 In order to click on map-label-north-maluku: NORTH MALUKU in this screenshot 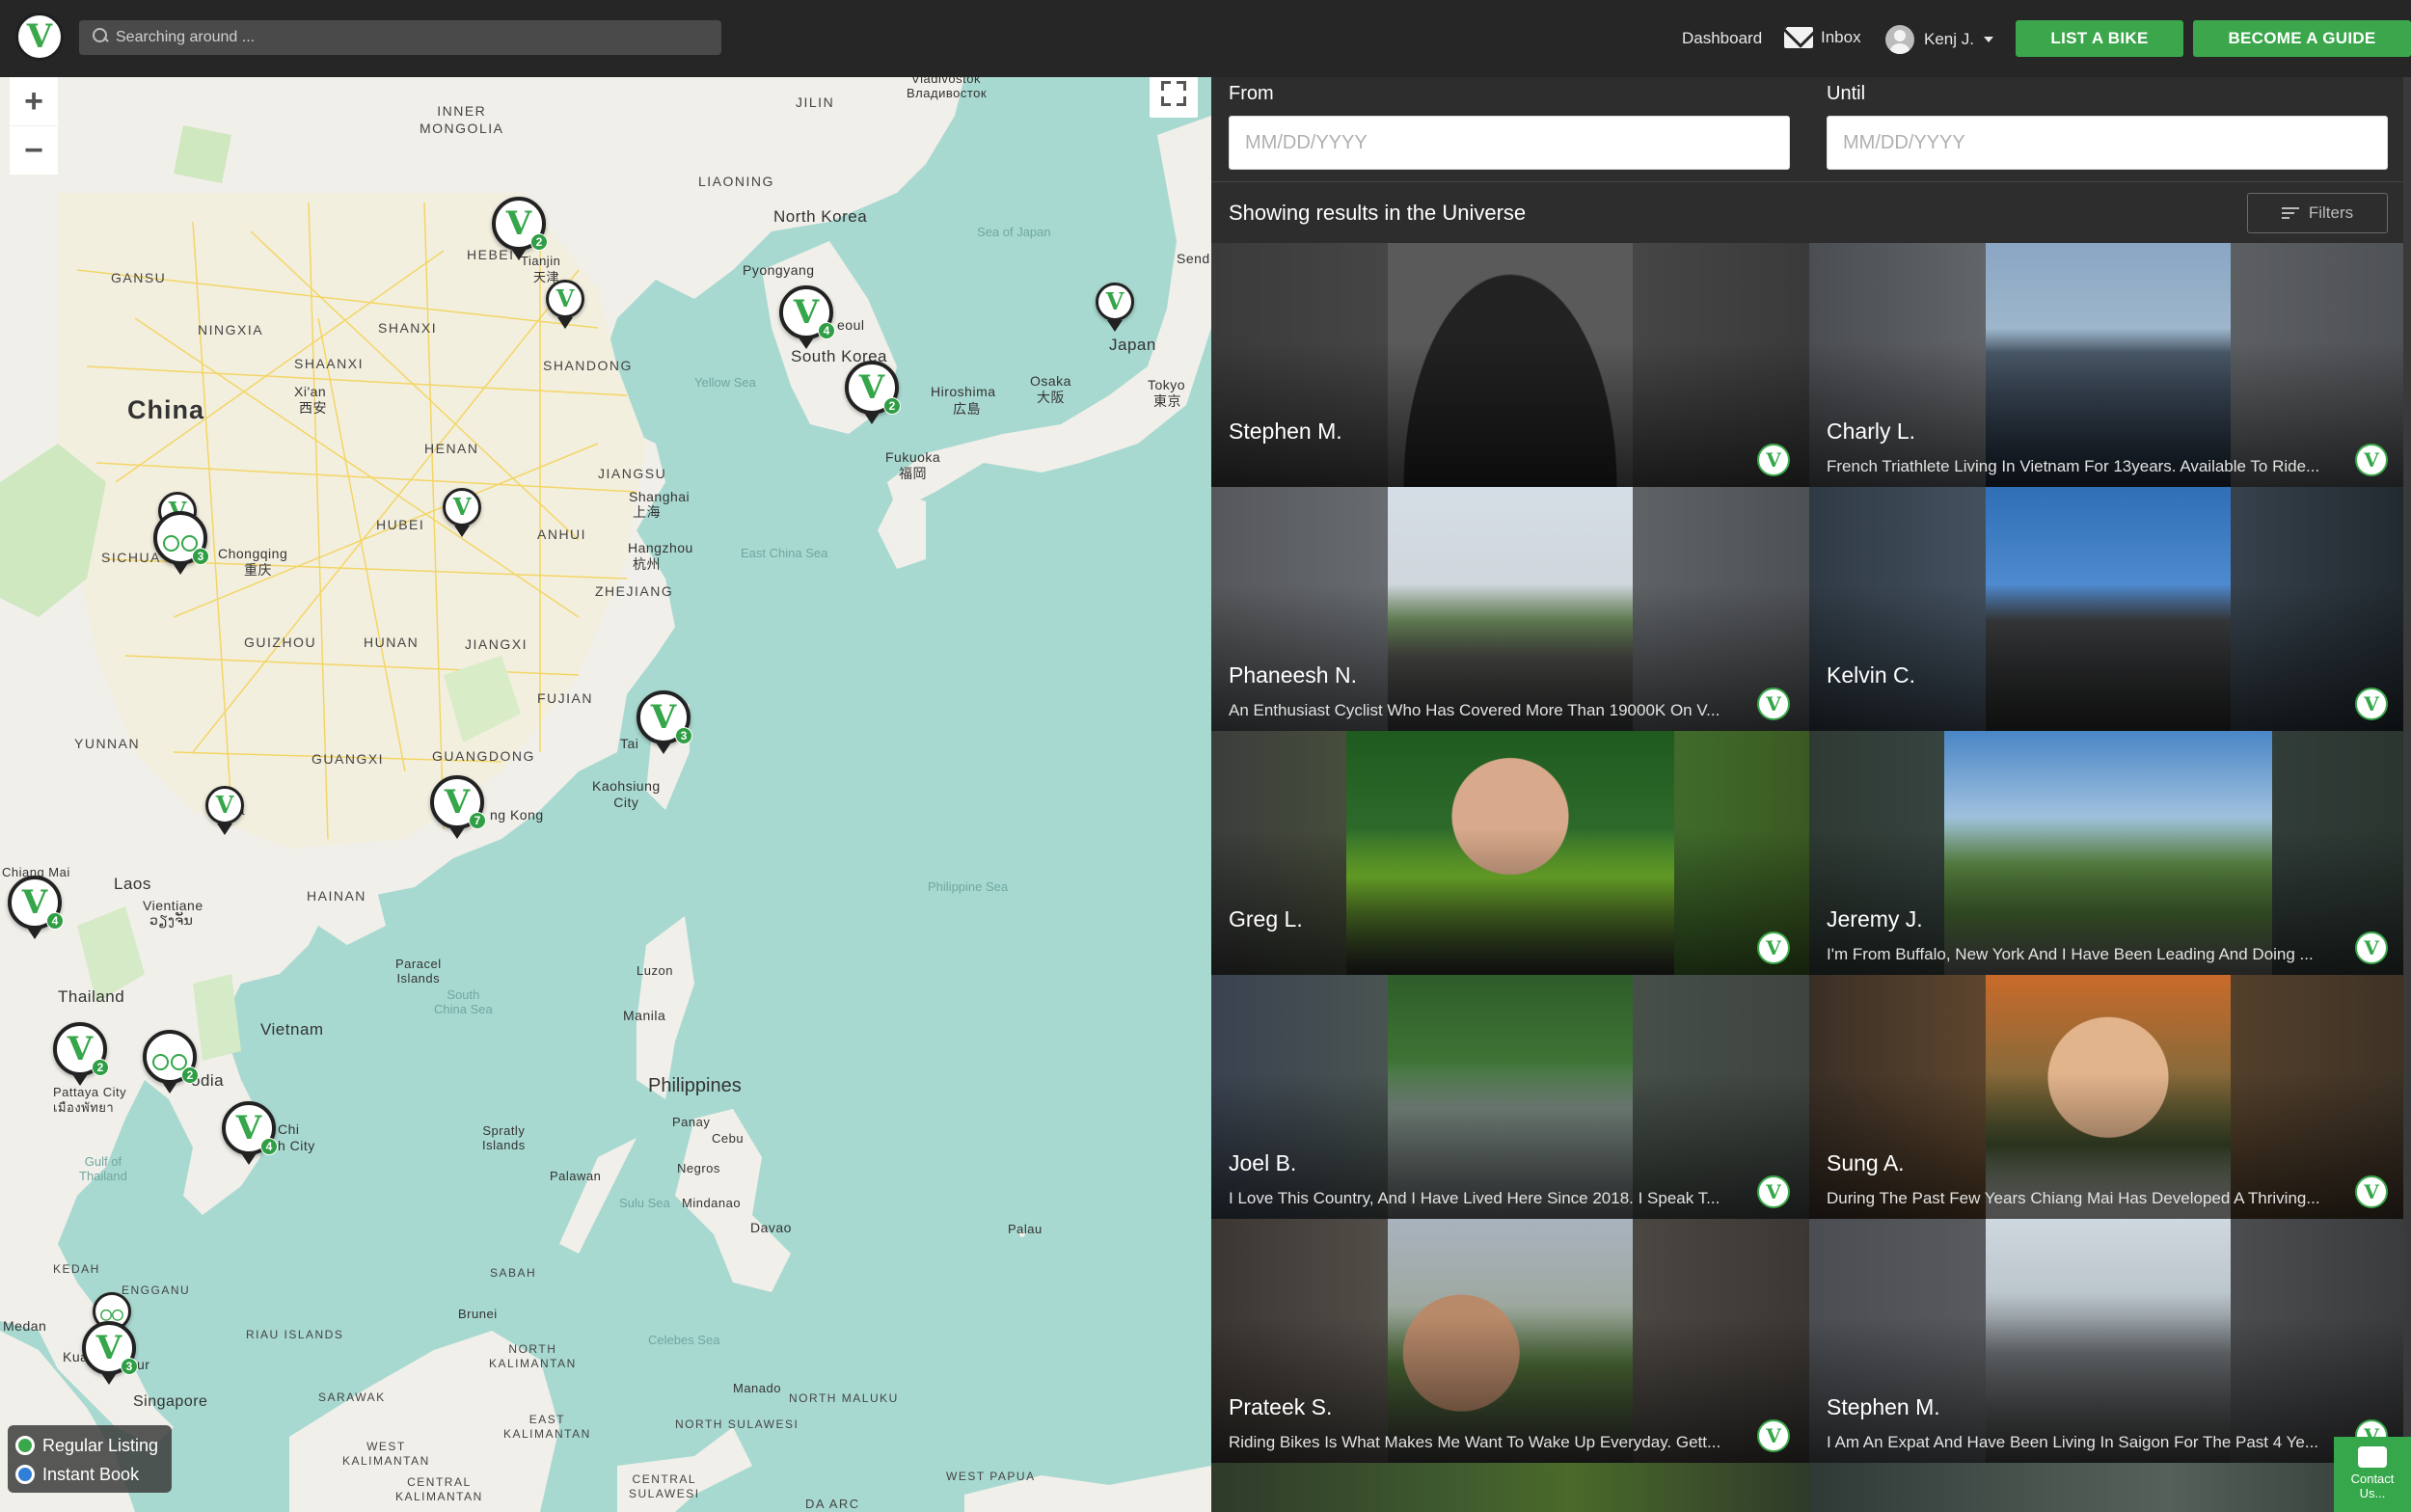, I will do `click(844, 1398)`.